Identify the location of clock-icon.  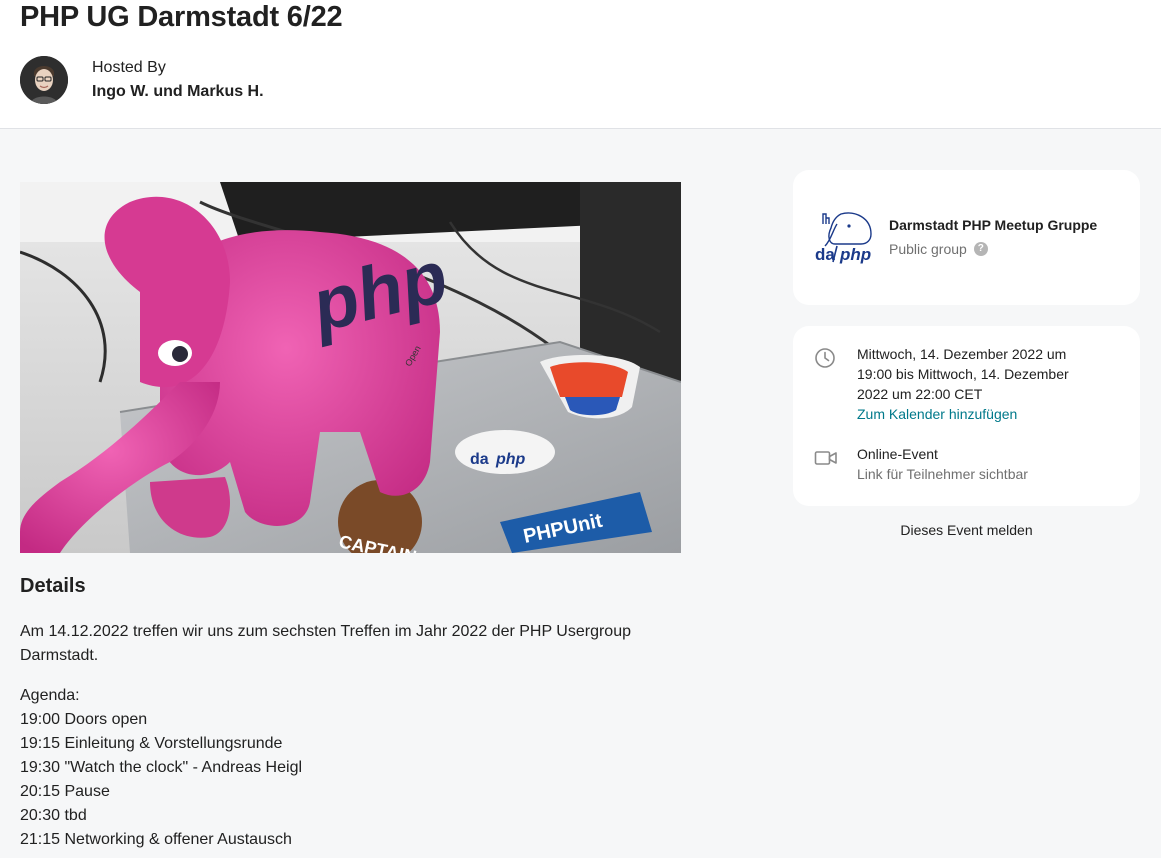
(825, 358).